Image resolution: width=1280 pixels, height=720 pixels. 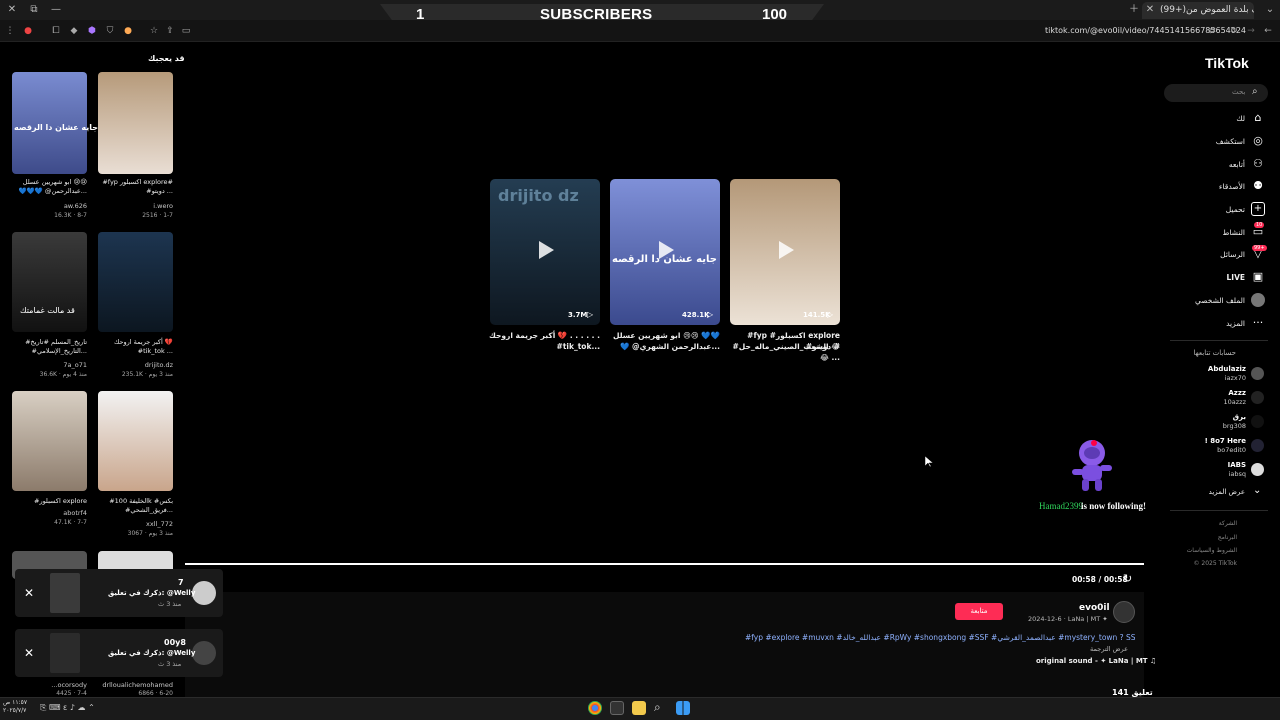 I want to click on grid-username: drlloualichemohamed, so click(x=135, y=685).